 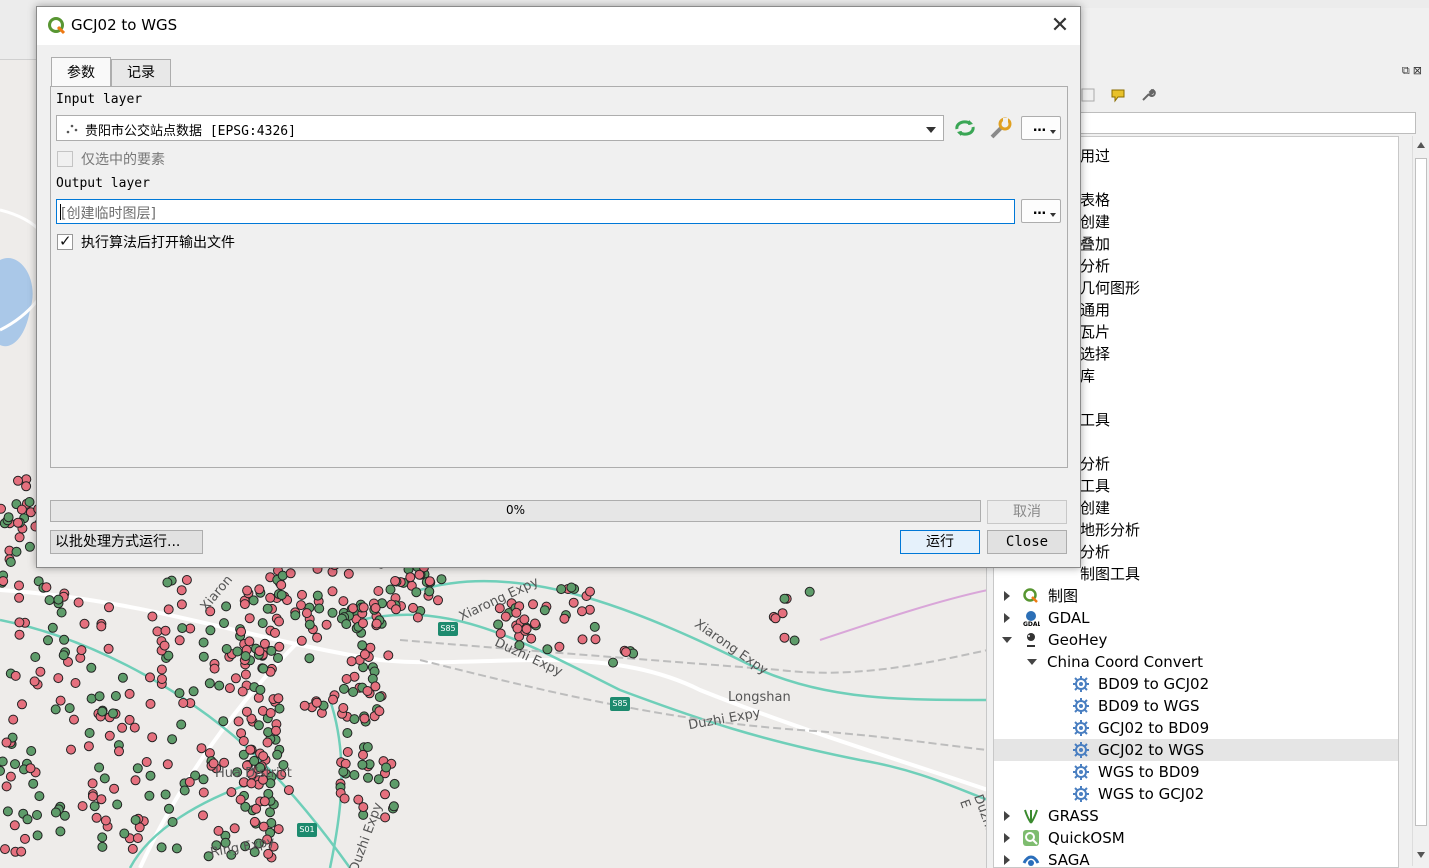 What do you see at coordinates (1196, 684) in the screenshot?
I see `tree-algorithm-item: BD09 to GCJ02` at bounding box center [1196, 684].